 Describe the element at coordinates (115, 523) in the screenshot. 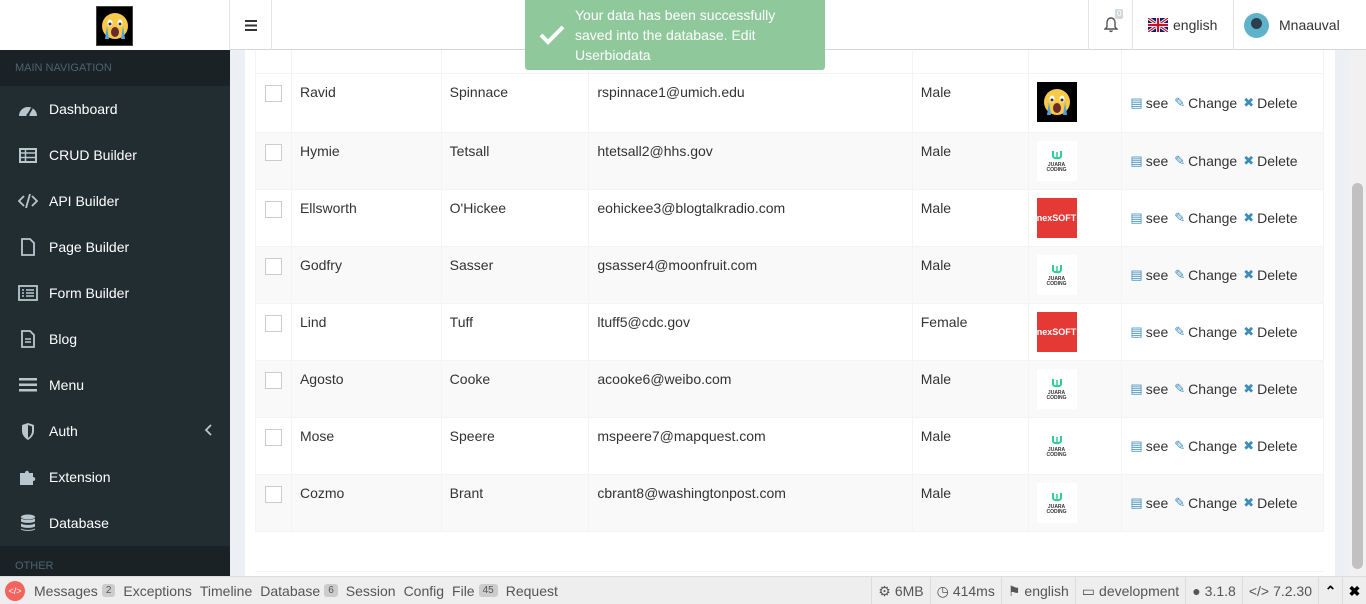

I see `sidebar-item-database: Database` at that location.